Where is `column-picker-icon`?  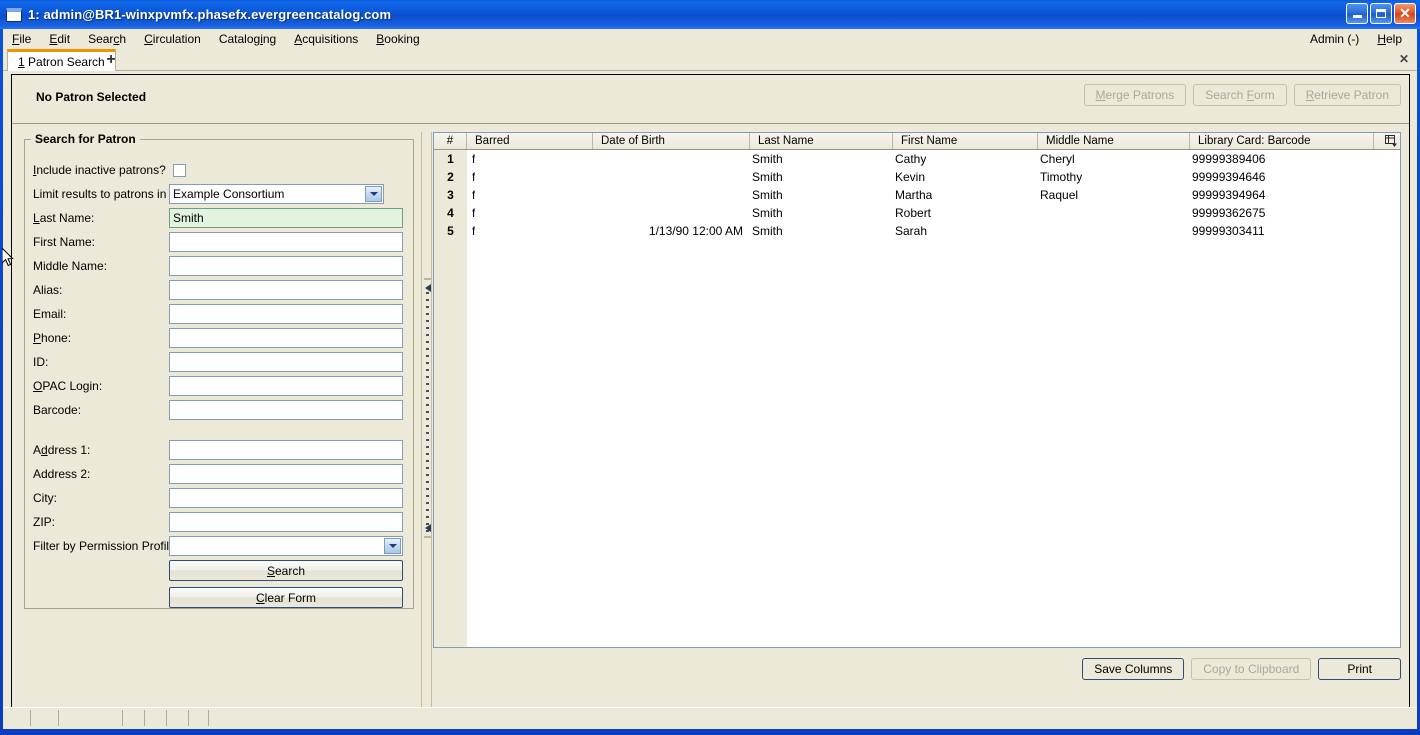
column-picker-icon is located at coordinates (1387, 141).